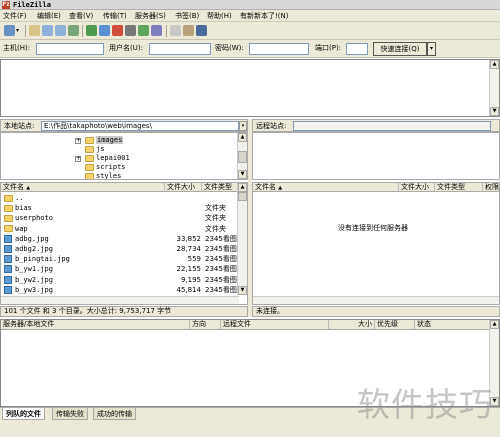 This screenshot has height=437, width=500. Describe the element at coordinates (113, 158) in the screenshot. I see `tree-item-label: lepai001` at that location.